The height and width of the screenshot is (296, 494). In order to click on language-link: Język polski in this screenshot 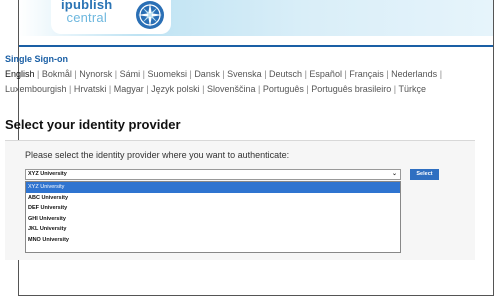, I will do `click(175, 89)`.